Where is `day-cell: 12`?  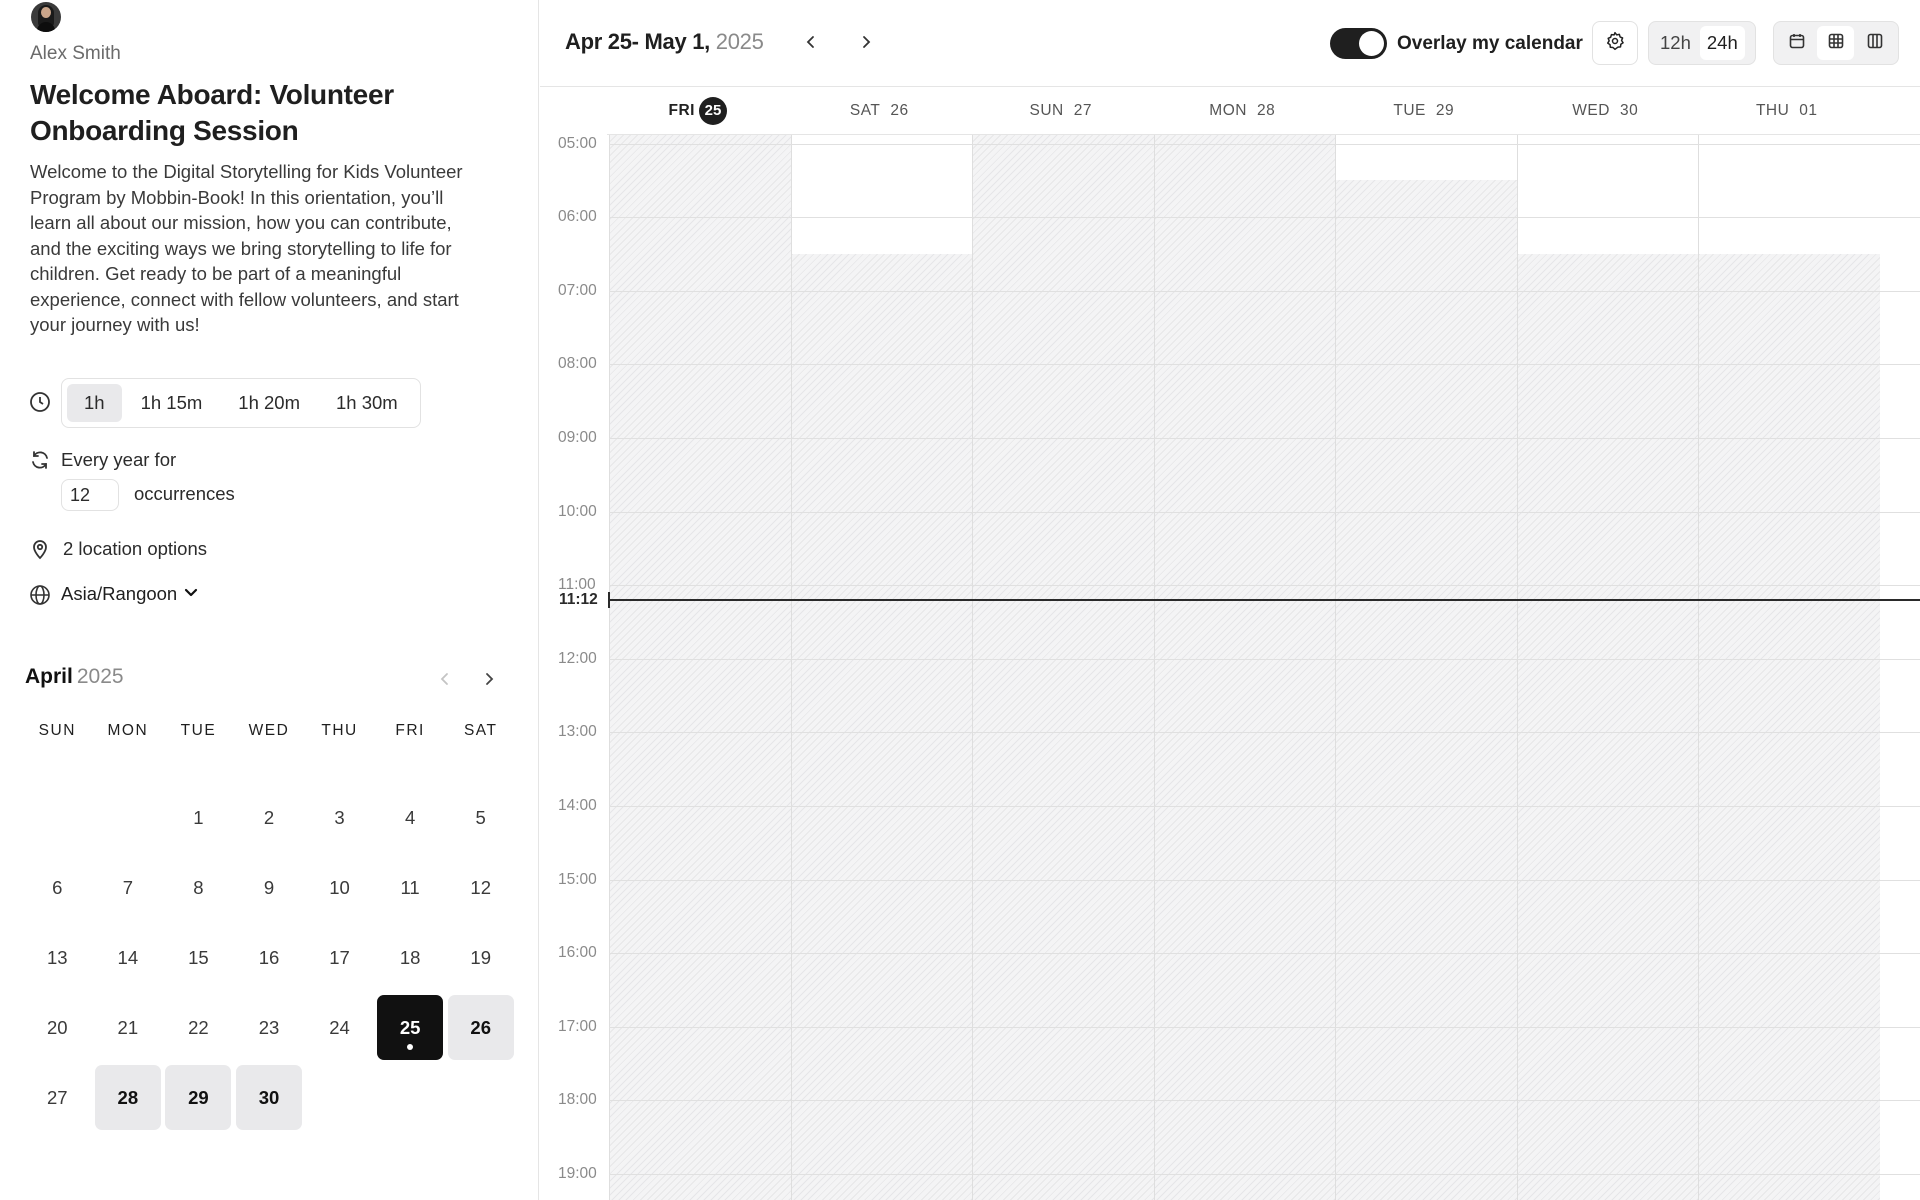 day-cell: 12 is located at coordinates (480, 887).